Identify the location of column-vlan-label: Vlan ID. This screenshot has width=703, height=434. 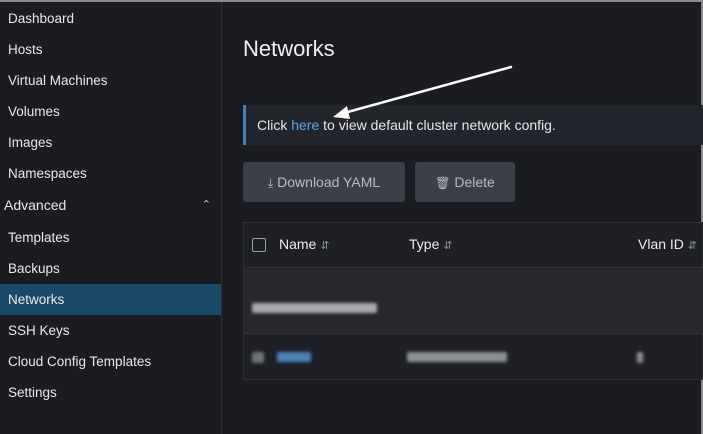
(661, 244).